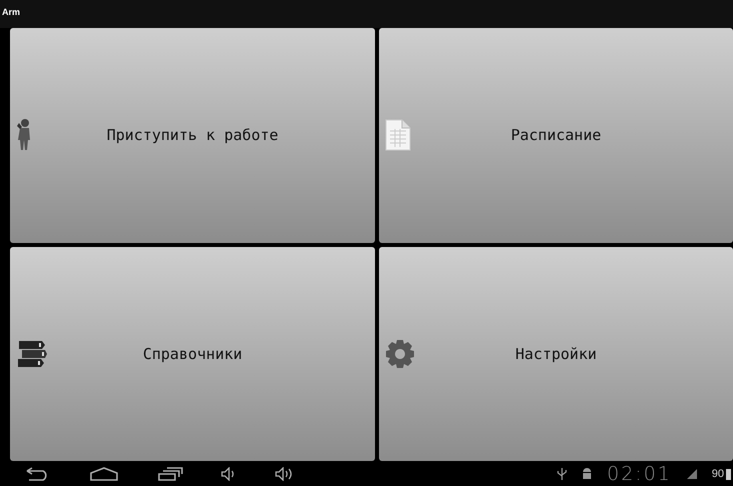 This screenshot has height=486, width=733. I want to click on battery-icon, so click(728, 474).